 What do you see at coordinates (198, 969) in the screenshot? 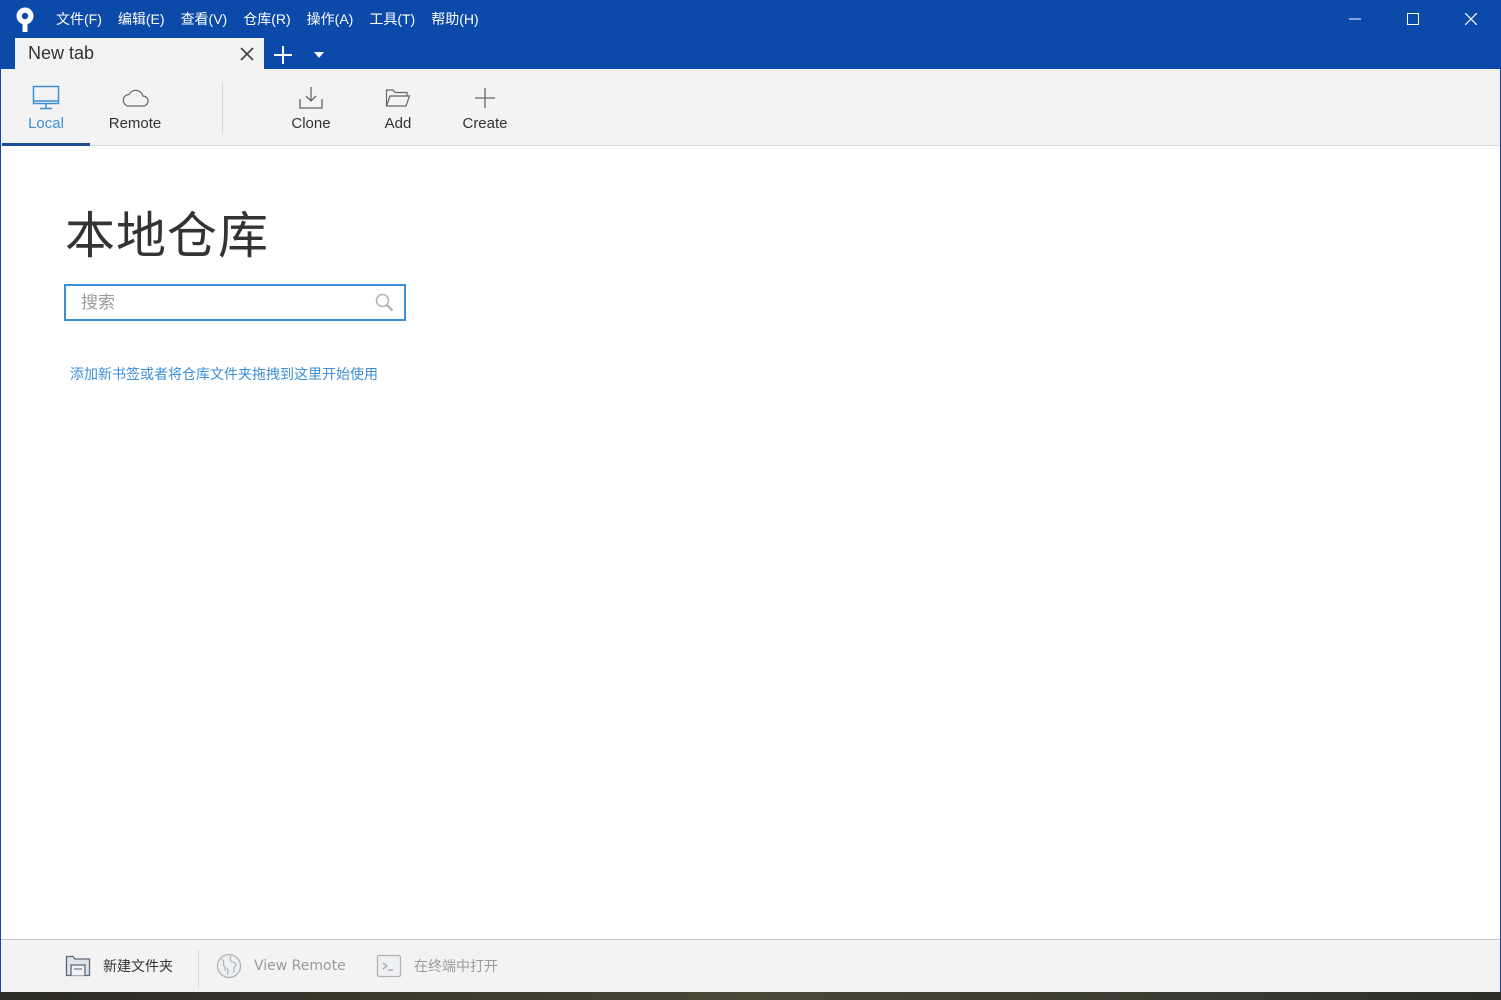
I see `bottombar-separator` at bounding box center [198, 969].